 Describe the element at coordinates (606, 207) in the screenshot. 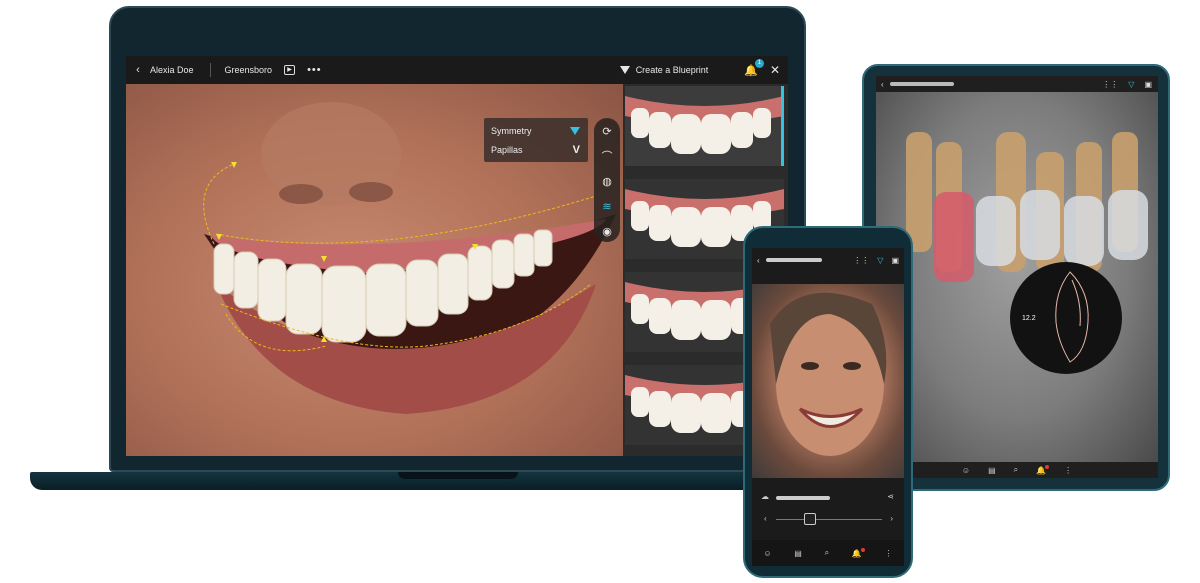

I see `arch-icon: ≋` at that location.